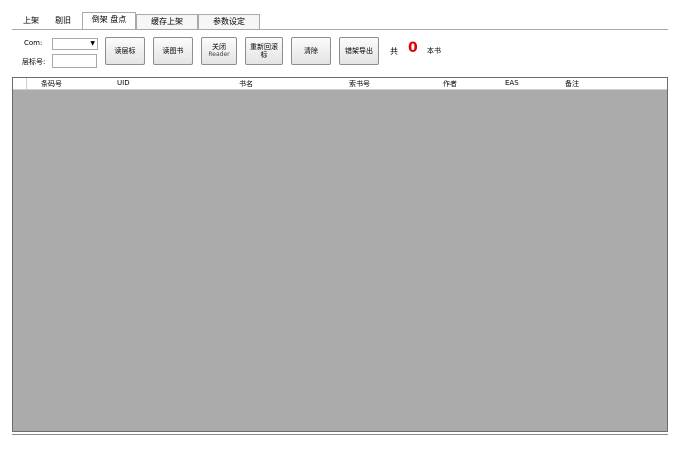 This screenshot has height=450, width=682. I want to click on tab-weeding: 剔旧, so click(63, 21).